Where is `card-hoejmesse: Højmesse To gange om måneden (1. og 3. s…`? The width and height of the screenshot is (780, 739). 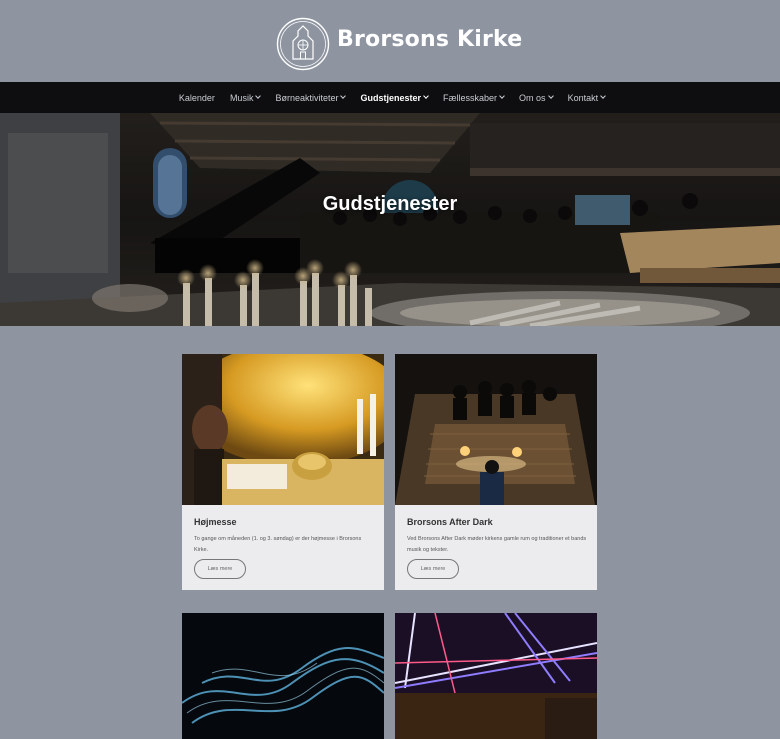
card-hoejmesse: Højmesse To gange om måneden (1. og 3. s… is located at coordinates (283, 472).